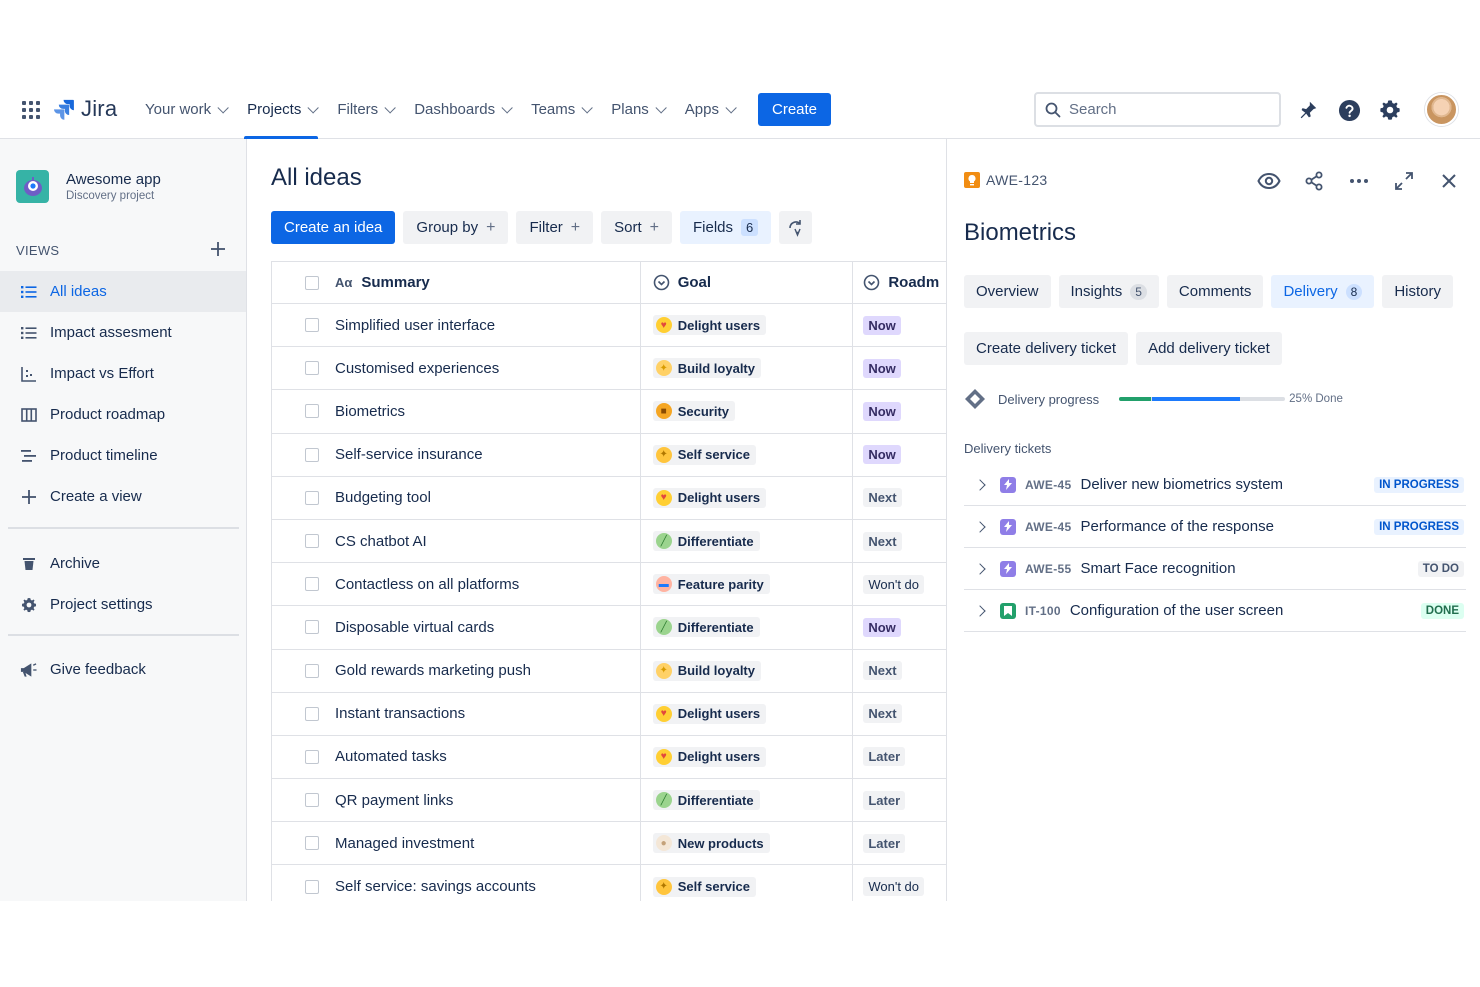  Describe the element at coordinates (404, 843) in the screenshot. I see `idea-summary: Managed investment` at that location.